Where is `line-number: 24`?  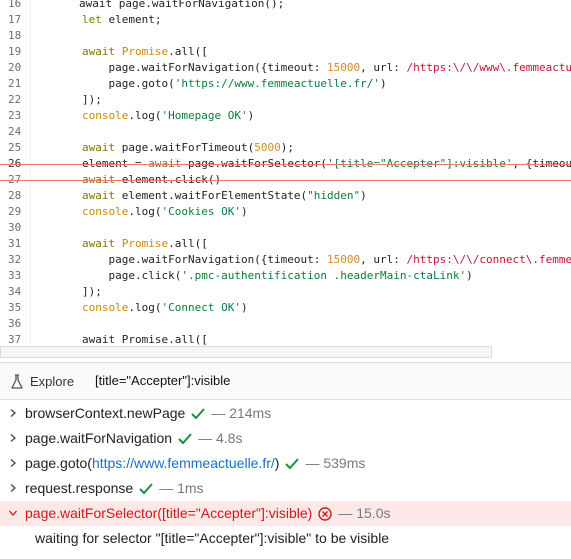
line-number: 24 is located at coordinates (15, 131).